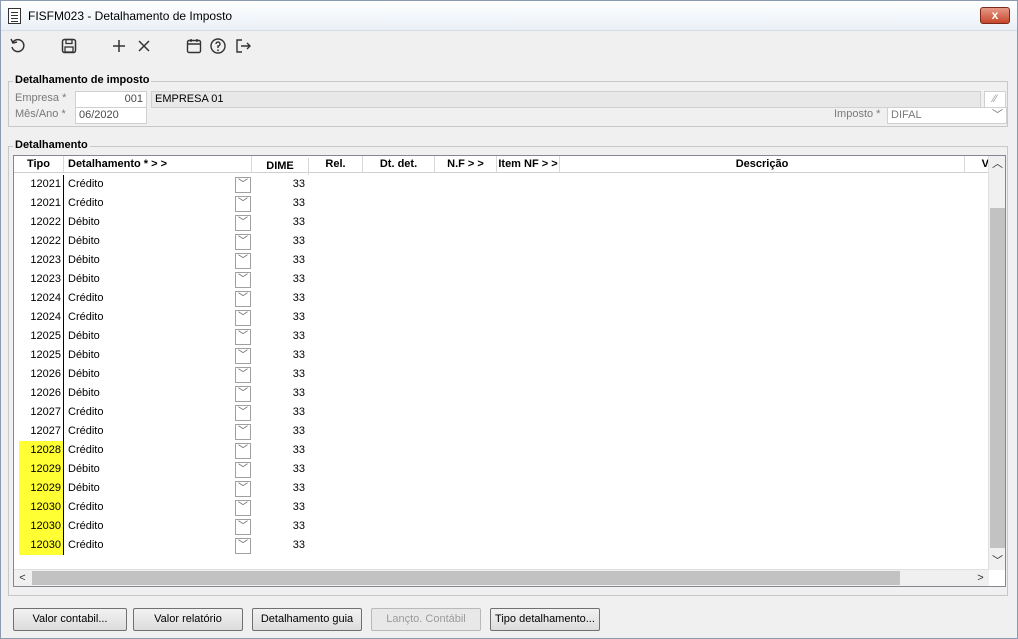 This screenshot has width=1018, height=639. I want to click on table-row: 12021 Crédito ﹀ 33, so click(501, 184).